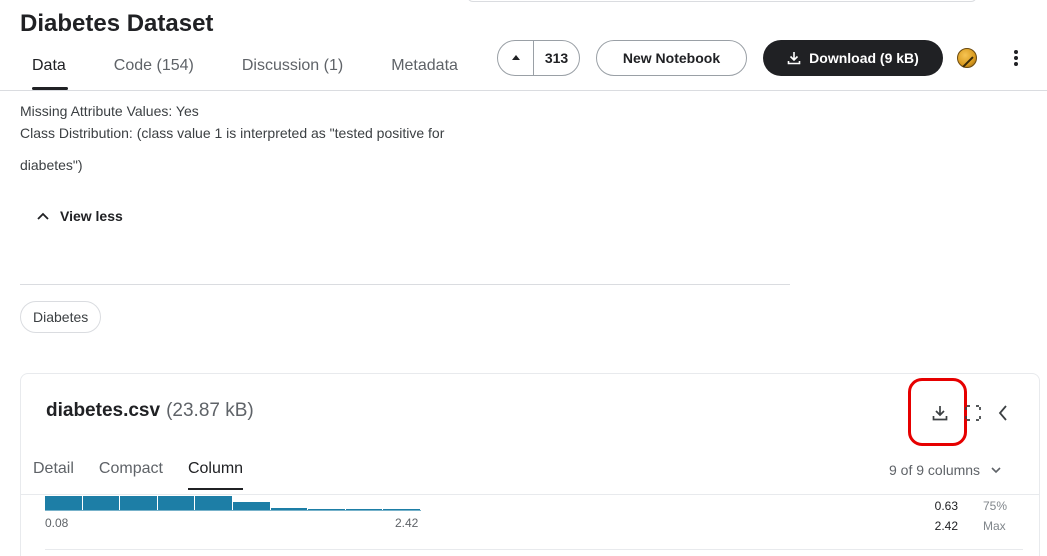  Describe the element at coordinates (407, 523) in the screenshot. I see `histogram-max-label: 2.42` at that location.